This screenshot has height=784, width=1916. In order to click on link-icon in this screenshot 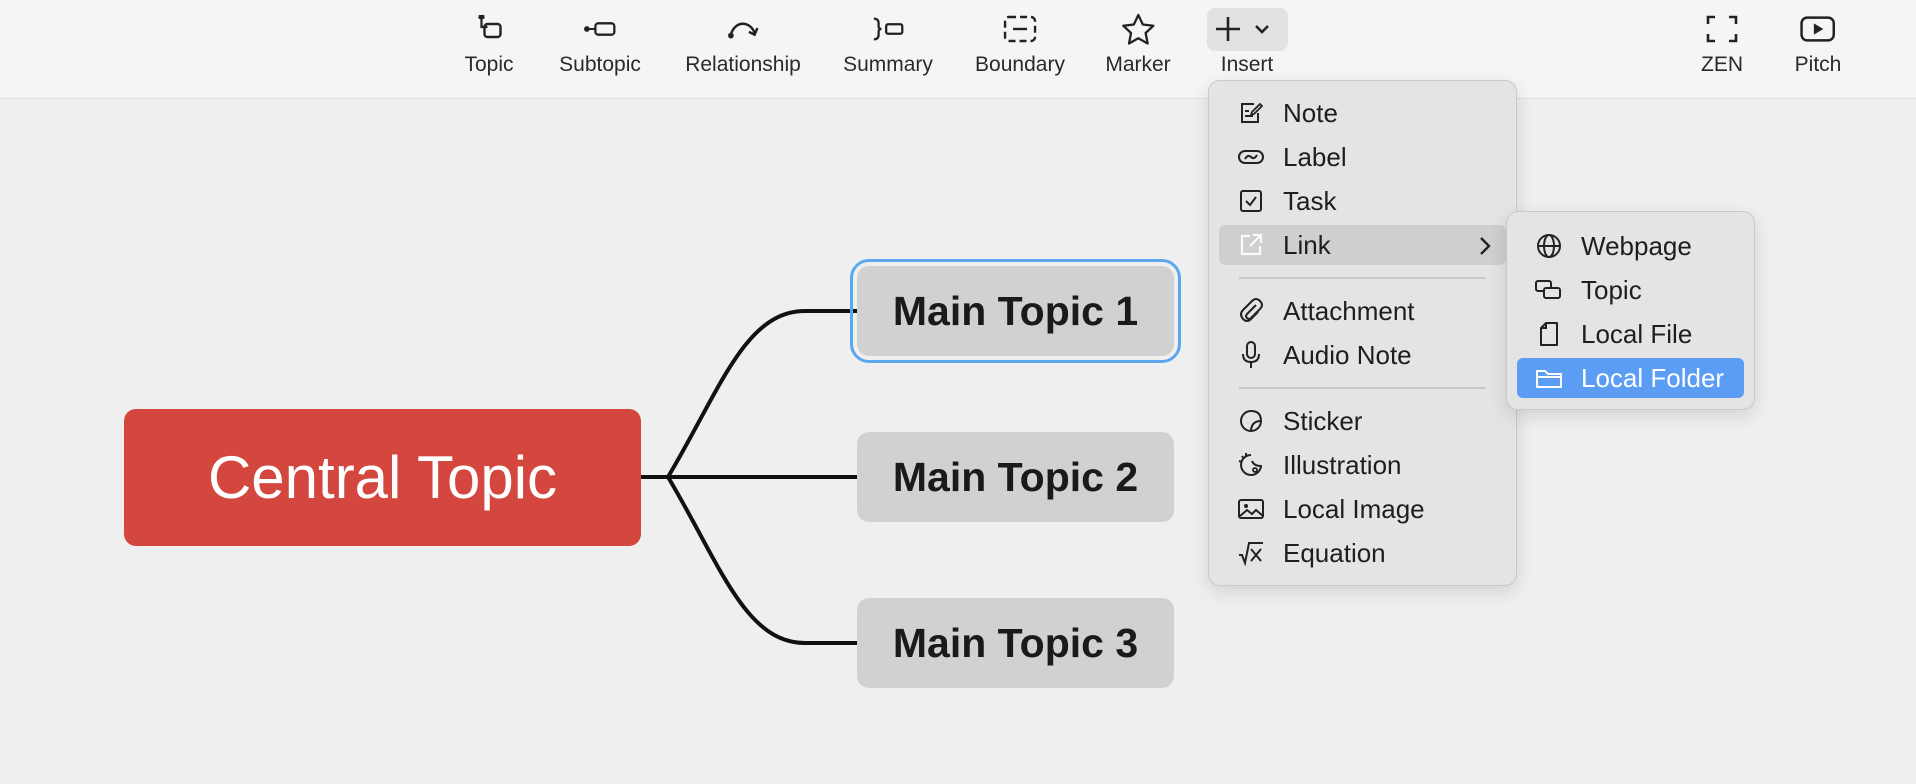, I will do `click(1251, 245)`.